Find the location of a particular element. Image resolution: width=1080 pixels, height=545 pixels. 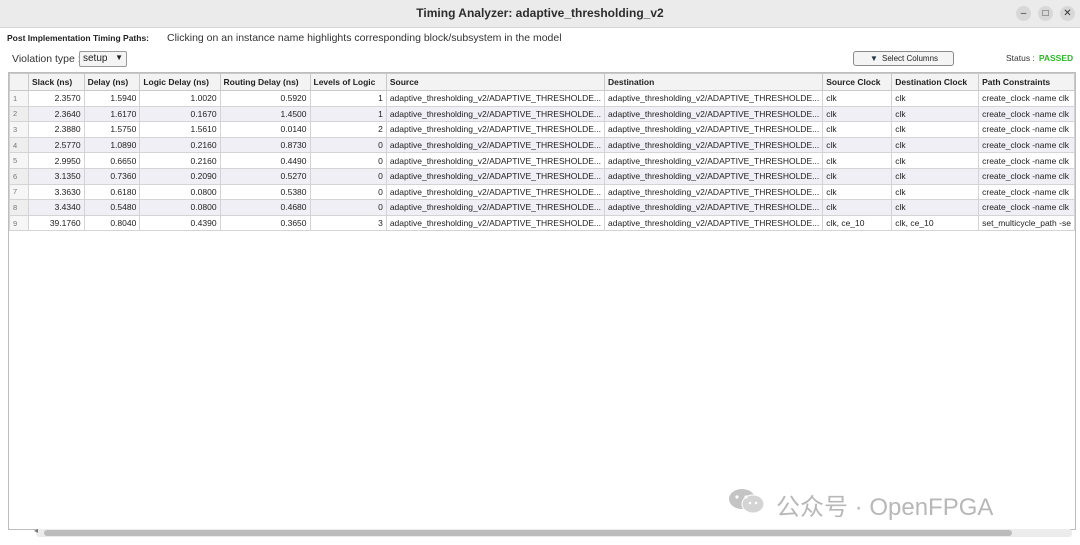

minimize-button: – is located at coordinates (1023, 13).